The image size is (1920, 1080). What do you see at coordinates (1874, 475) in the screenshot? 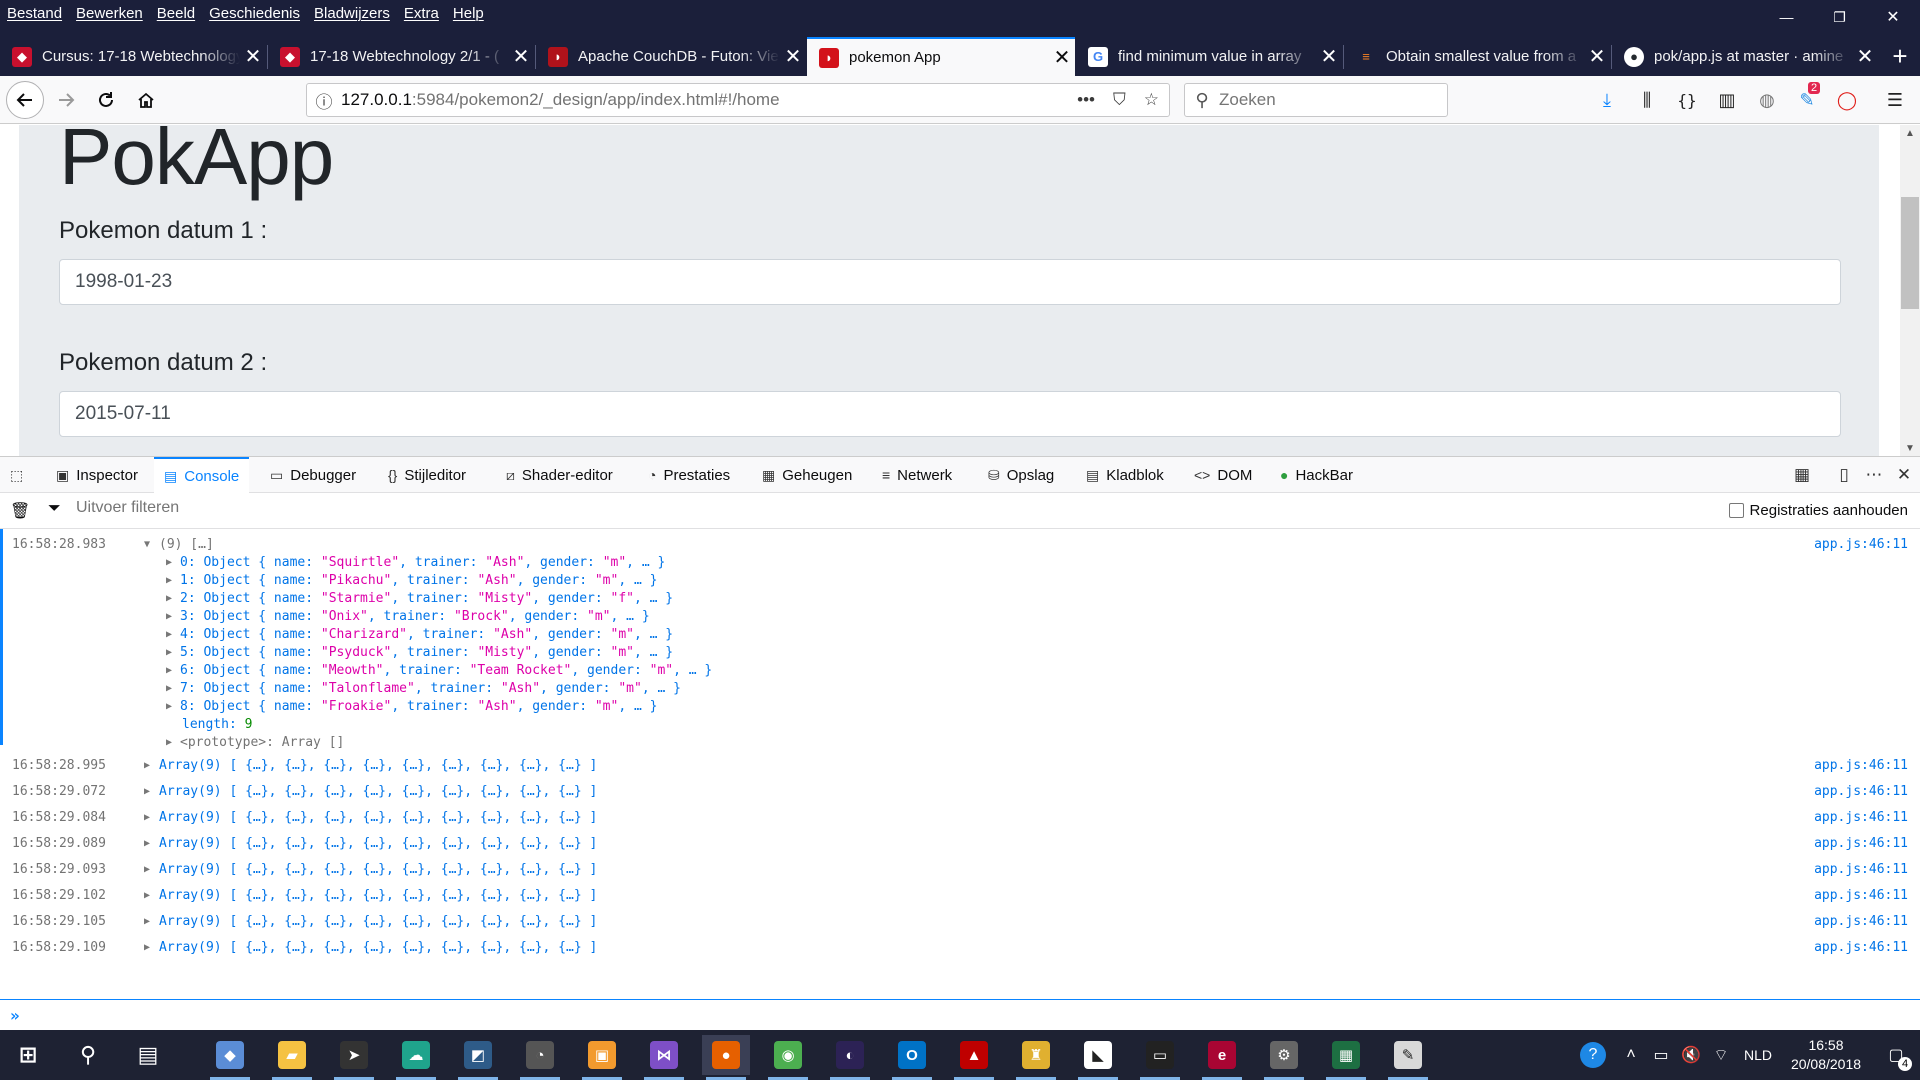
I see `more-options-icon: ⋯` at bounding box center [1874, 475].